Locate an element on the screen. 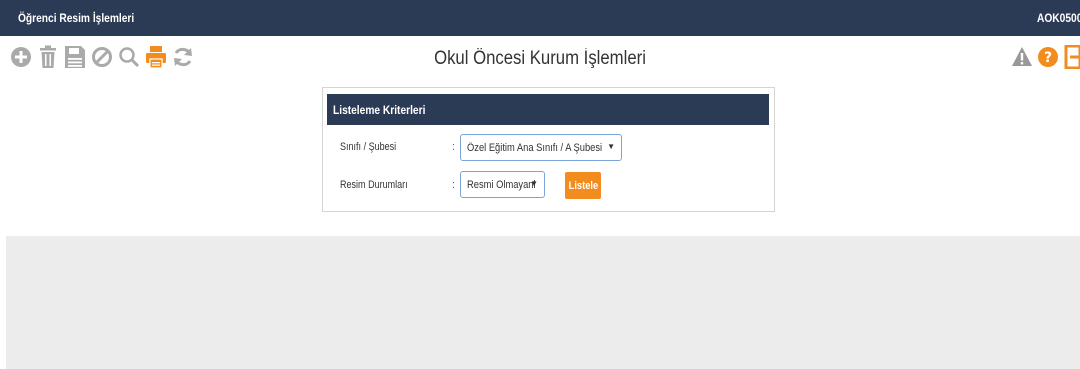  class-select: Özel Eğitim Ana Sınıfı / A Şubesi ▼ is located at coordinates (541, 147).